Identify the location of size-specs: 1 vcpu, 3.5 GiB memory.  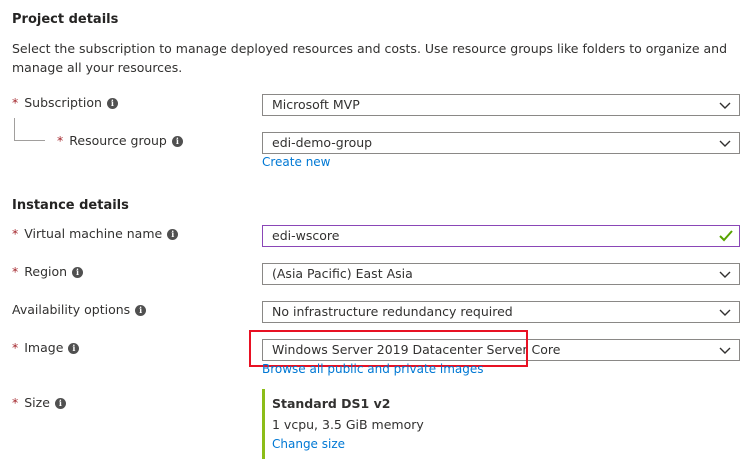
(348, 424).